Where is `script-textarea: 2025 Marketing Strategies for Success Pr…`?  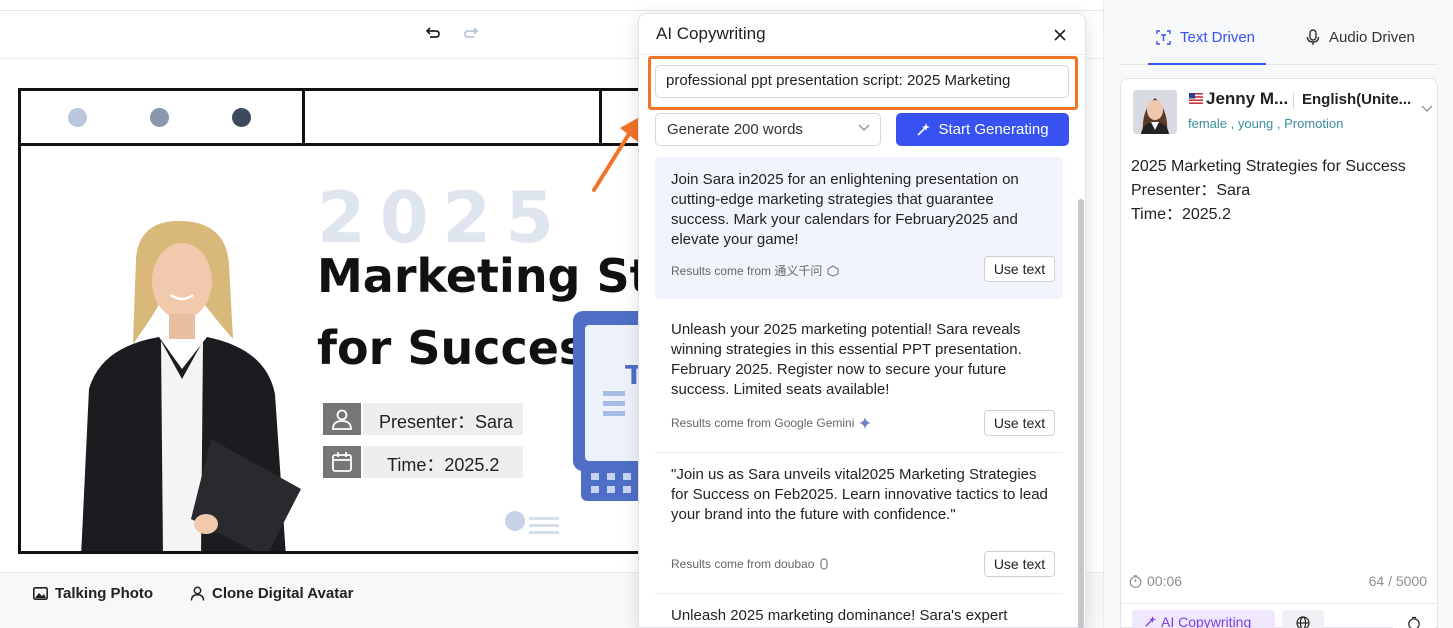 script-textarea: 2025 Marketing Strategies for Success Pr… is located at coordinates (1281, 191).